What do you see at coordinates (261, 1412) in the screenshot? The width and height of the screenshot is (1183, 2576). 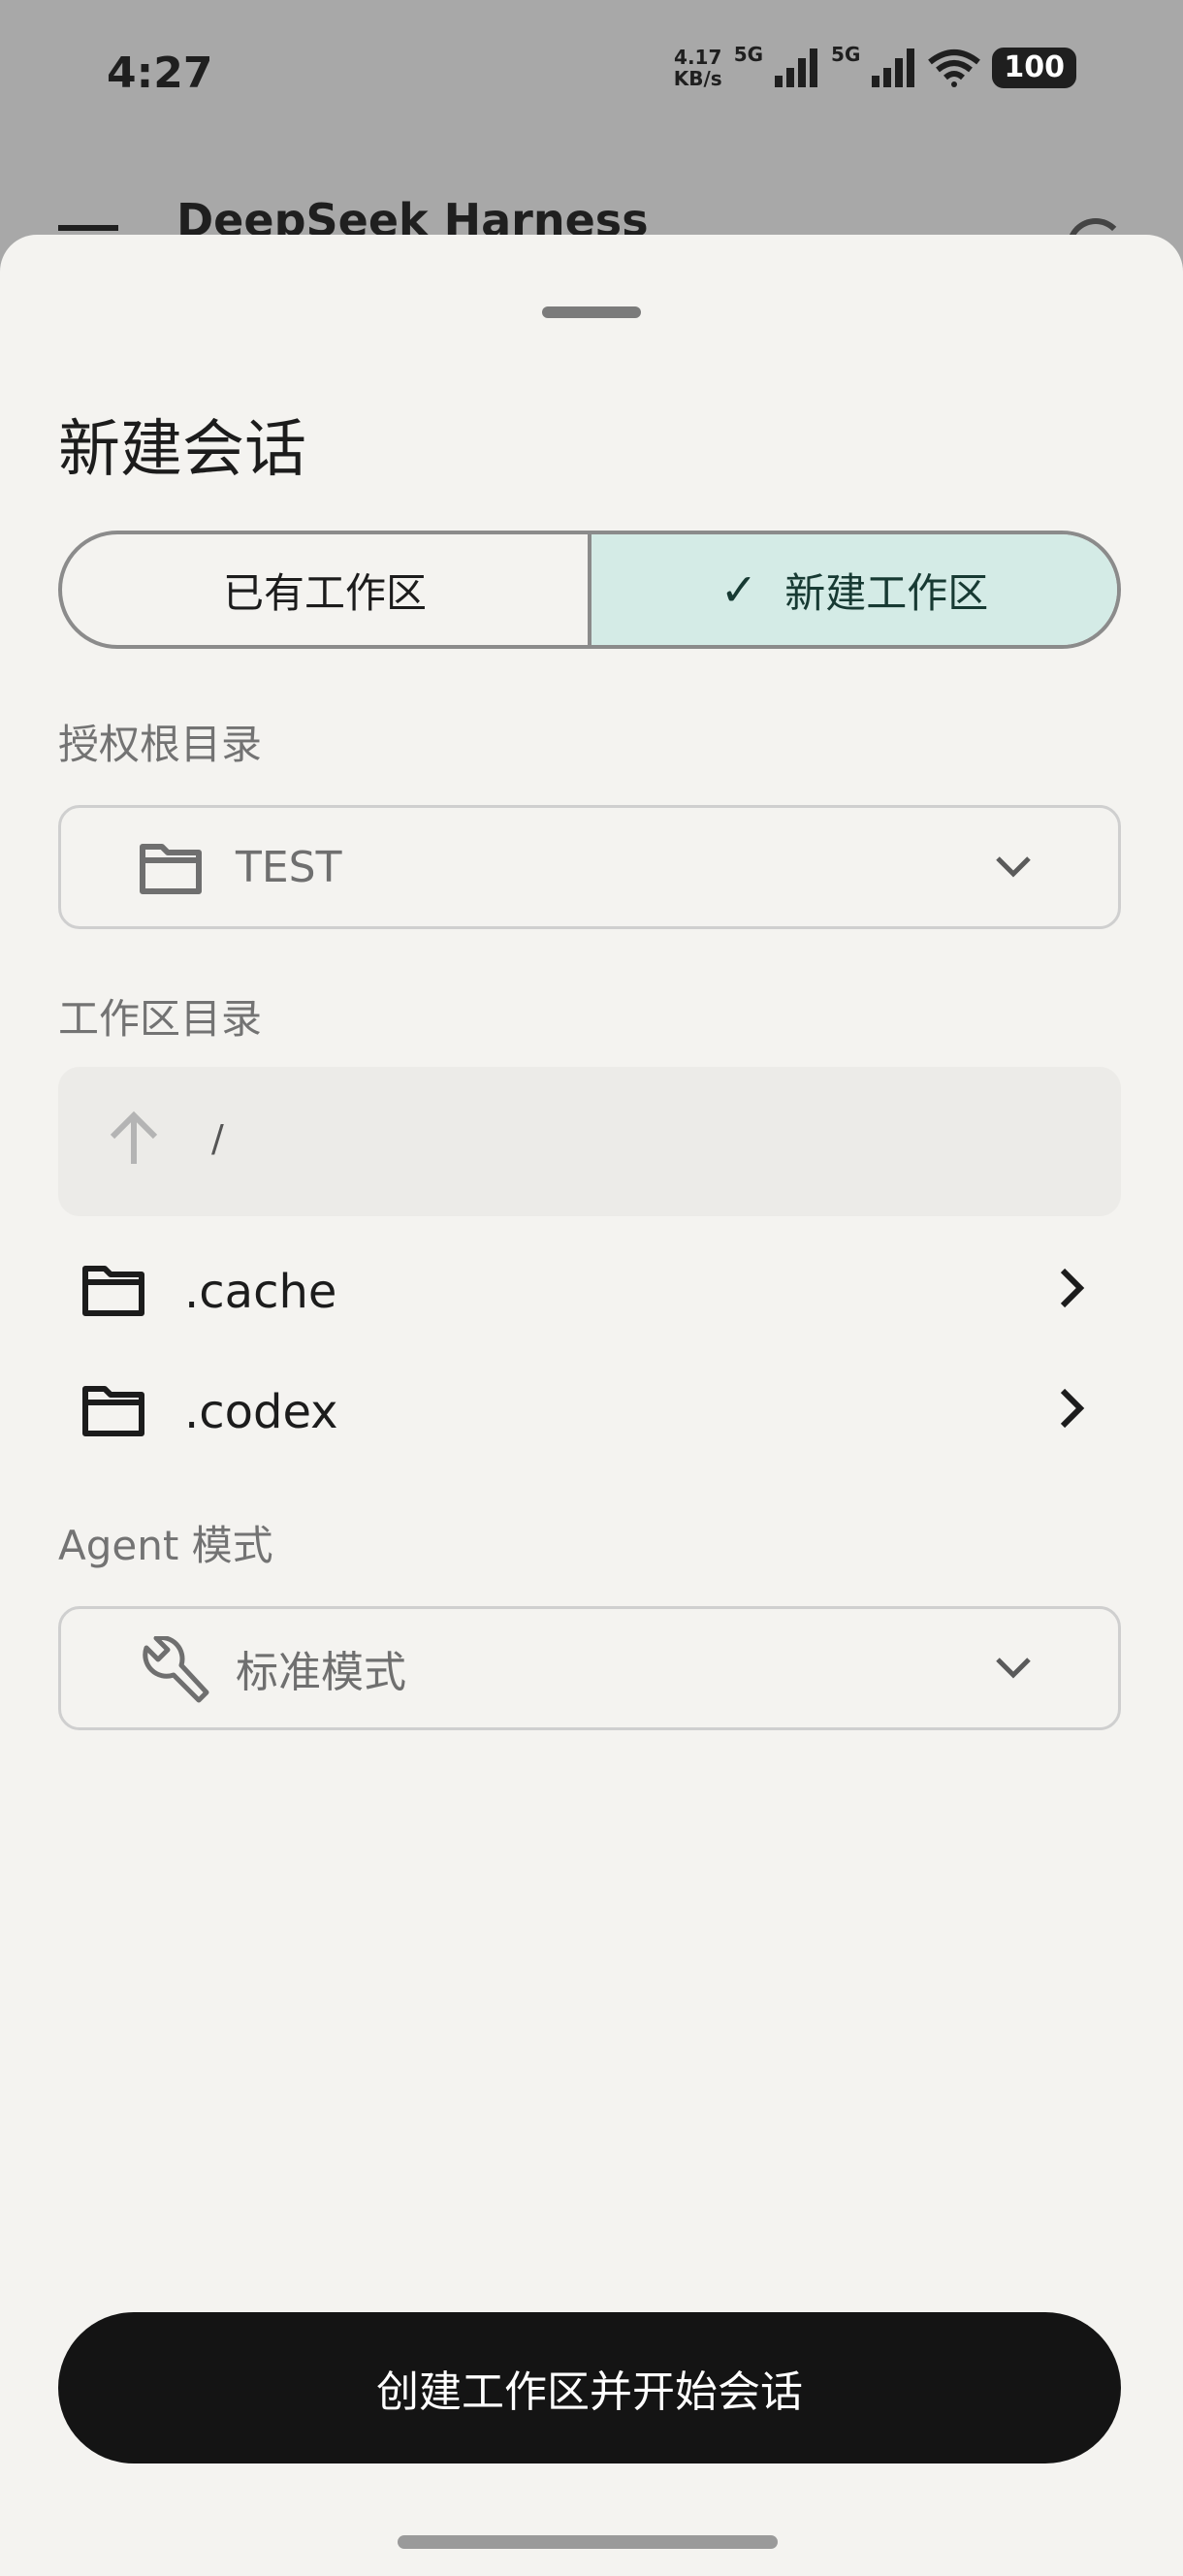 I see `folder-name: .codex` at bounding box center [261, 1412].